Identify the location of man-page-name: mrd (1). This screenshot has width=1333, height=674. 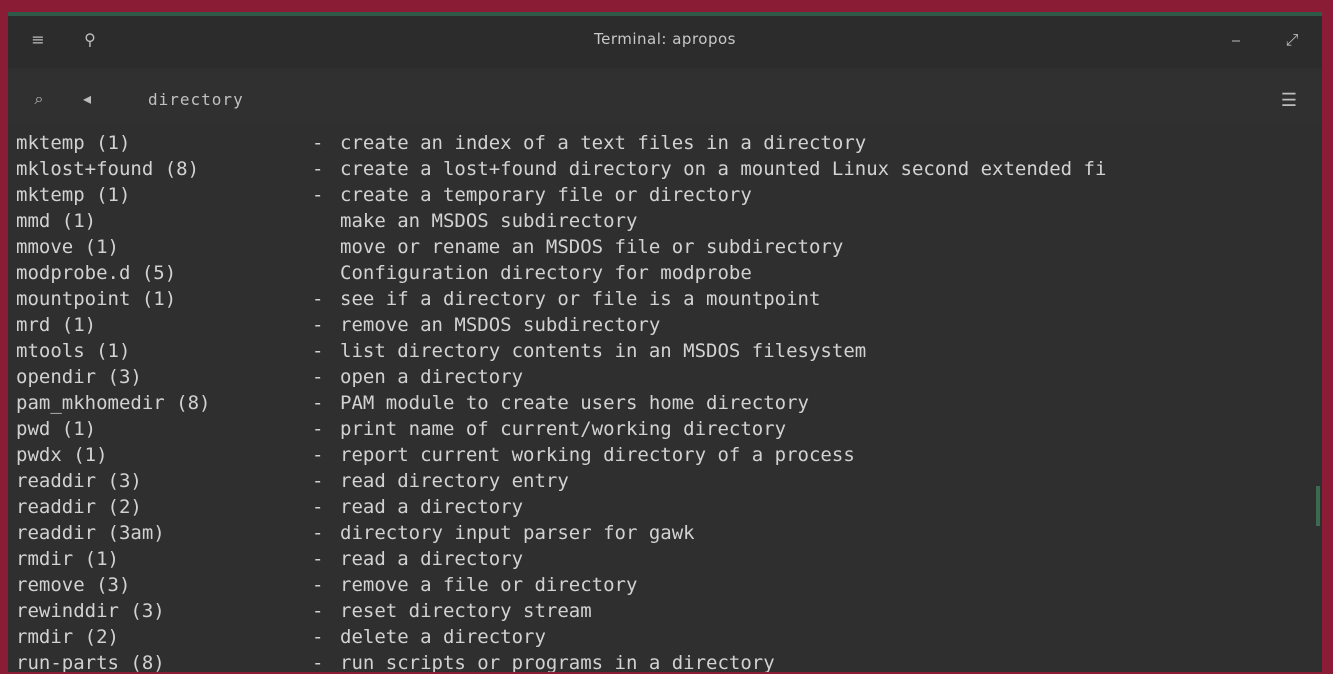
(56, 325).